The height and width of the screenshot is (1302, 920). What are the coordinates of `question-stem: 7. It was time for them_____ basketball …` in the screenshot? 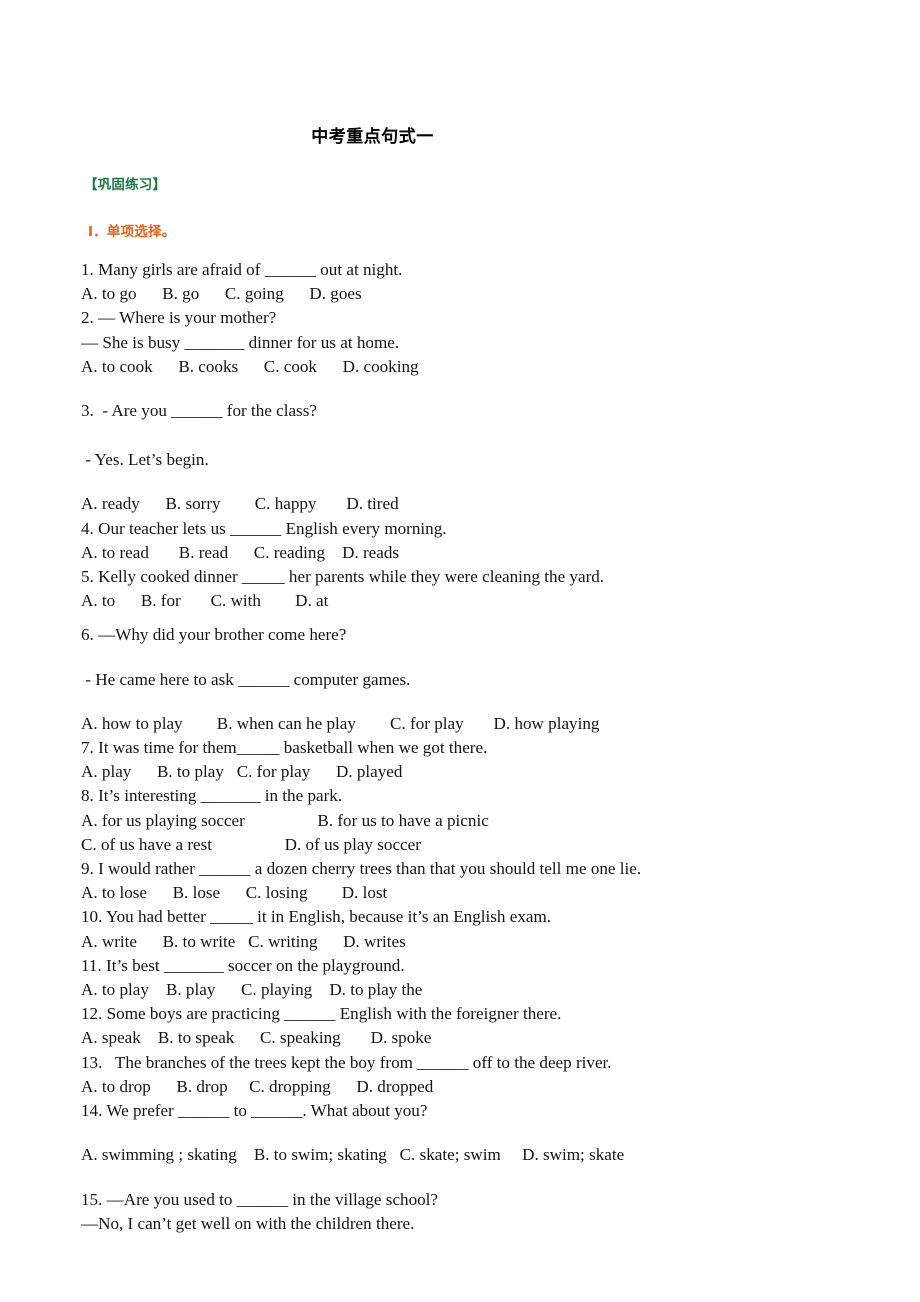 It's located at (284, 748).